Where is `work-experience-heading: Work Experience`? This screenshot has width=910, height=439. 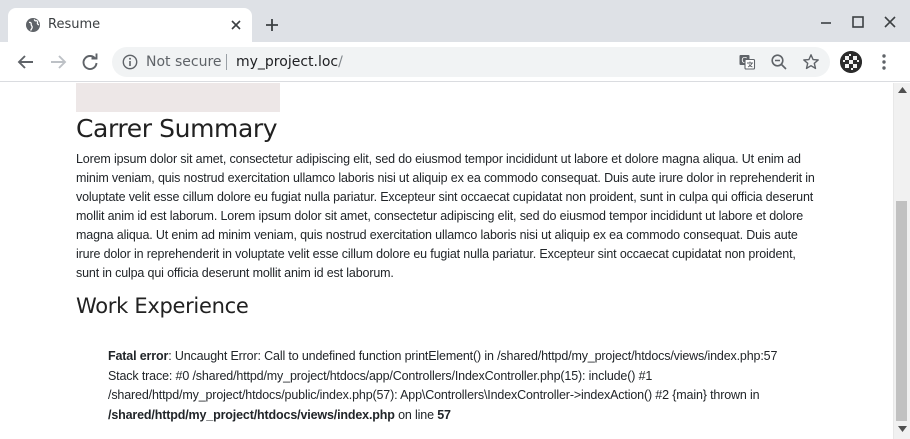 work-experience-heading: Work Experience is located at coordinates (162, 306).